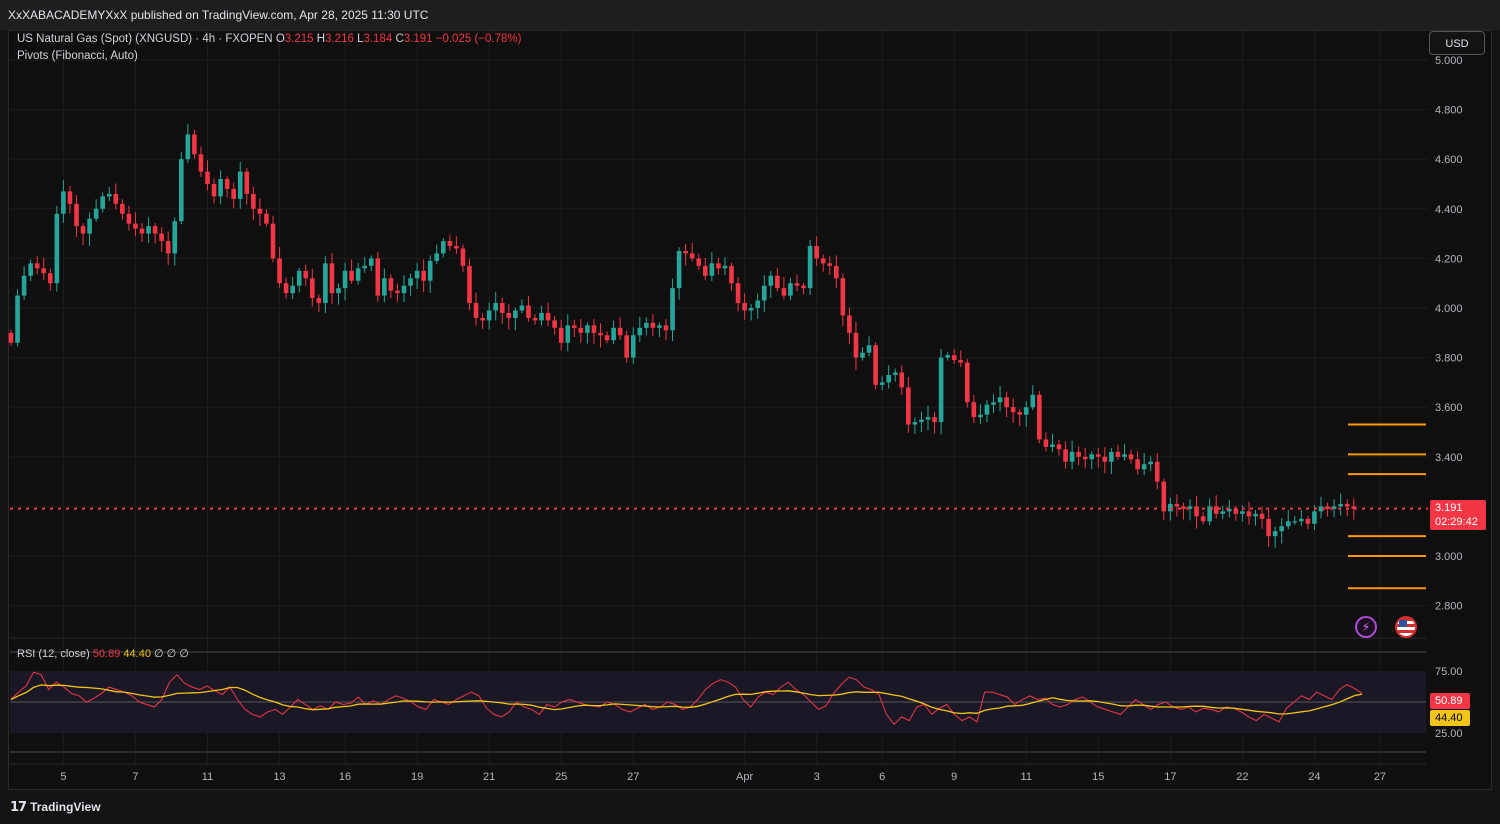  Describe the element at coordinates (339, 39) in the screenshot. I see `high-value: 3.216` at that location.